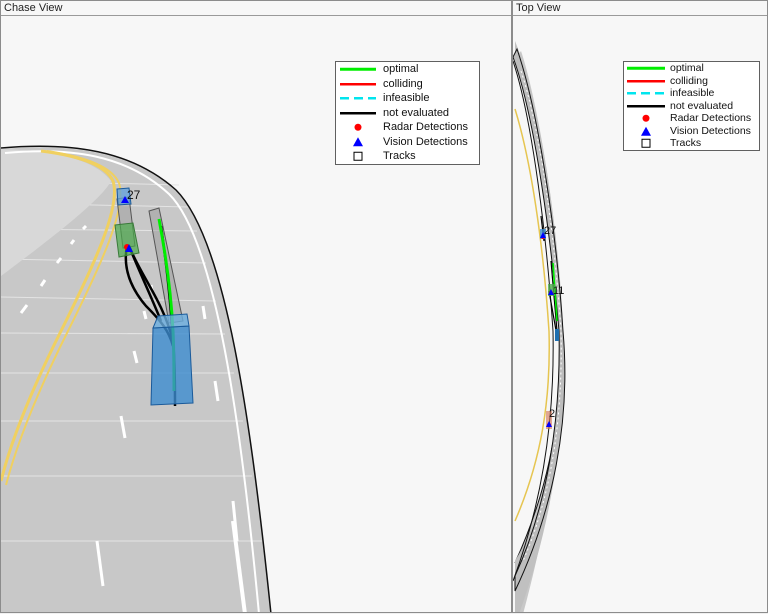 Image resolution: width=768 pixels, height=614 pixels. I want to click on top-ego-vehicle, so click(557, 335).